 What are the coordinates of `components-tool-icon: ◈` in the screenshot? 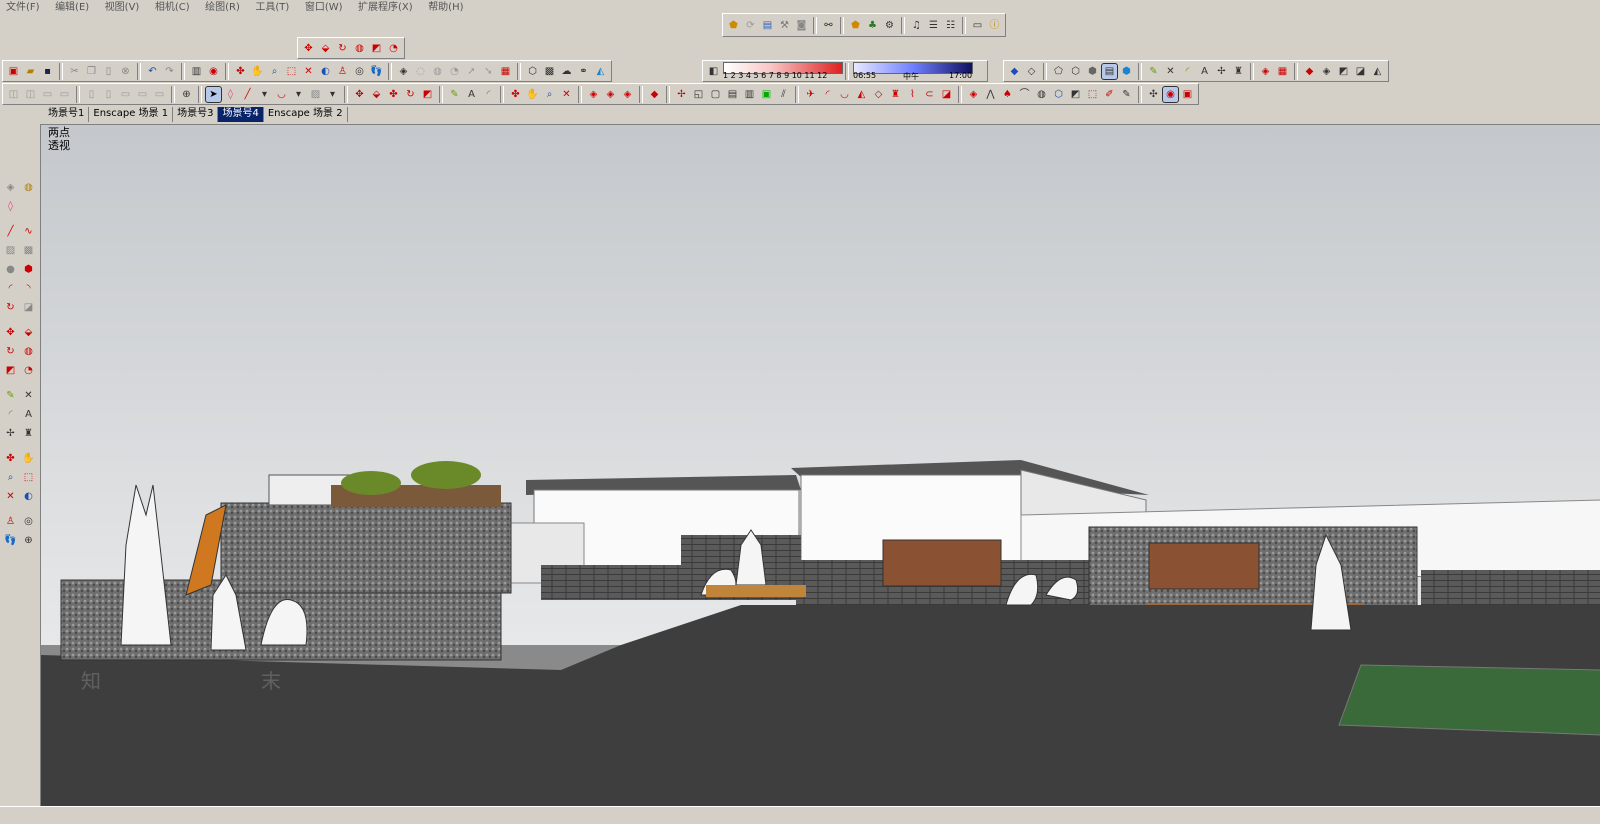 It's located at (627, 94).